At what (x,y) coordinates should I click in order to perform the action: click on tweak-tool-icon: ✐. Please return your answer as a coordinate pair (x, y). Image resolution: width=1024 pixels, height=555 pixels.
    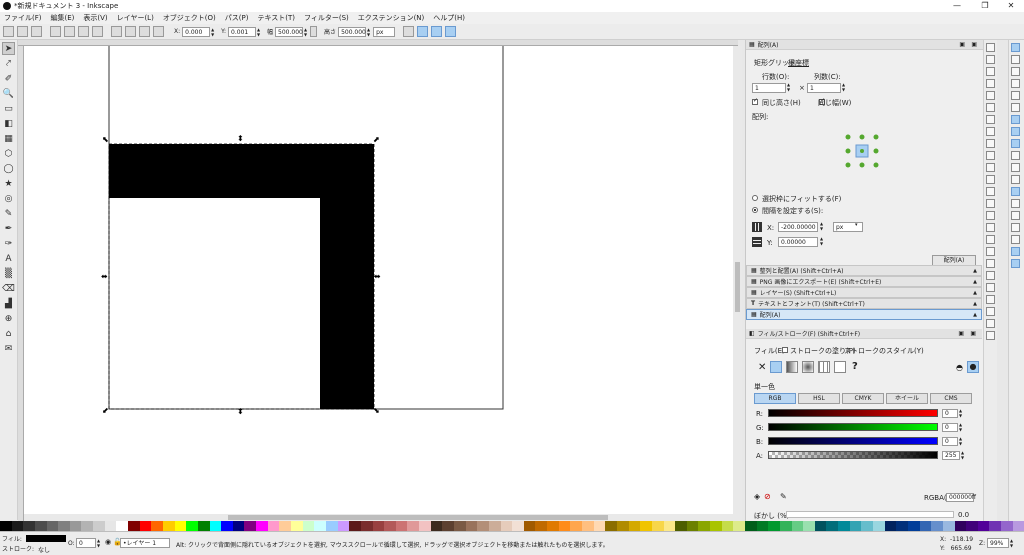
    Looking at the image, I should click on (8, 78).